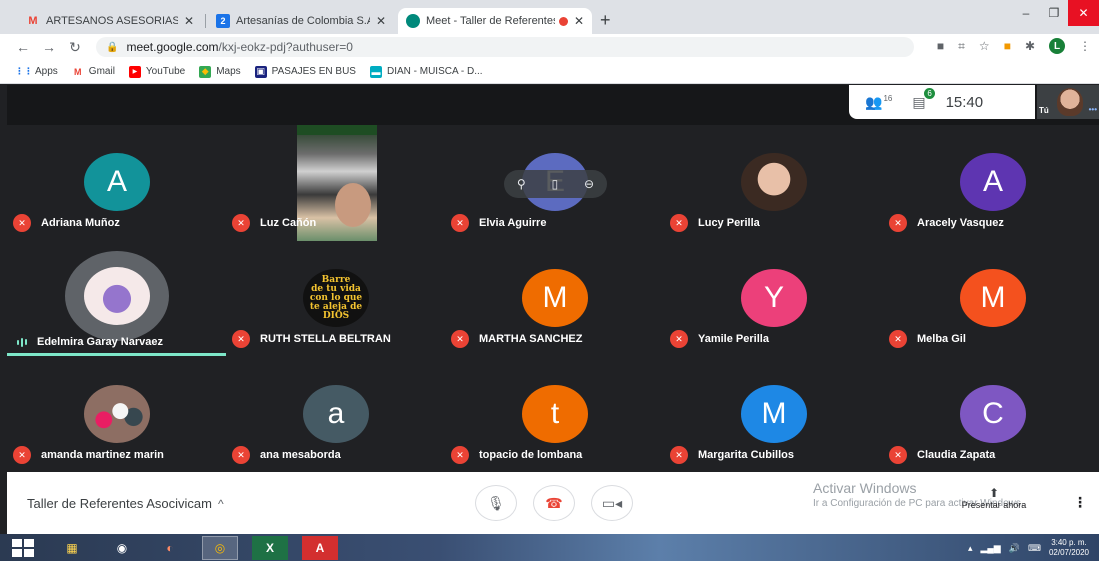 The width and height of the screenshot is (1099, 561). I want to click on new-tab-button: +, so click(605, 20).